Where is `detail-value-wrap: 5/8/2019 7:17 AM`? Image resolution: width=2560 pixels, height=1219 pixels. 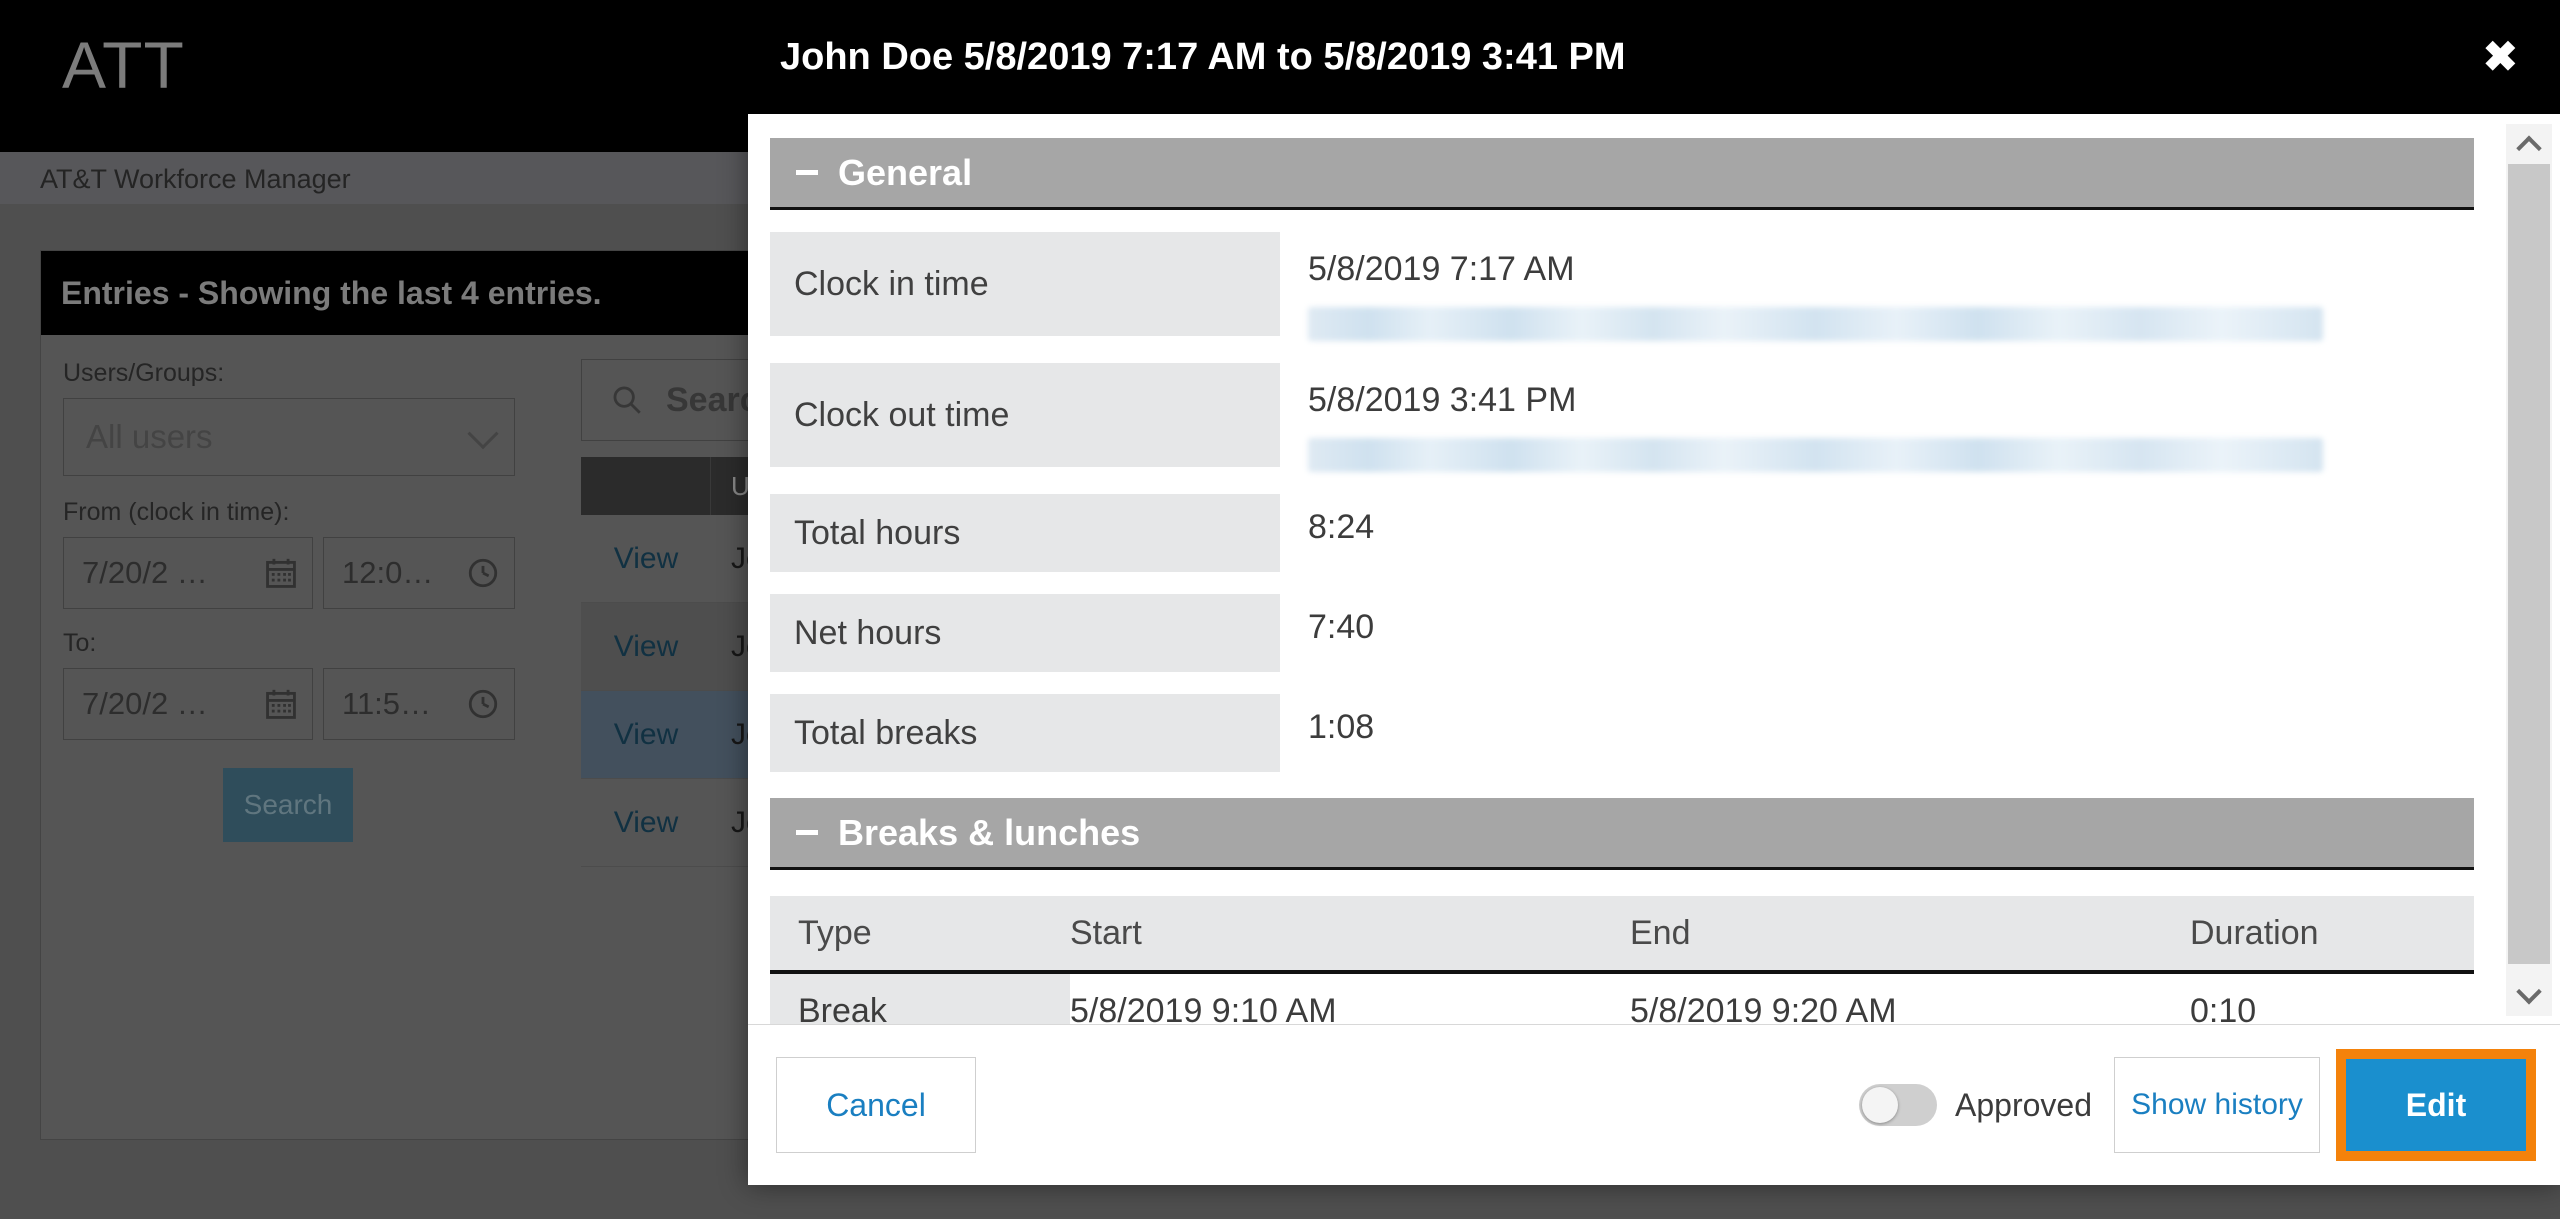 detail-value-wrap: 5/8/2019 7:17 AM is located at coordinates (1904, 286).